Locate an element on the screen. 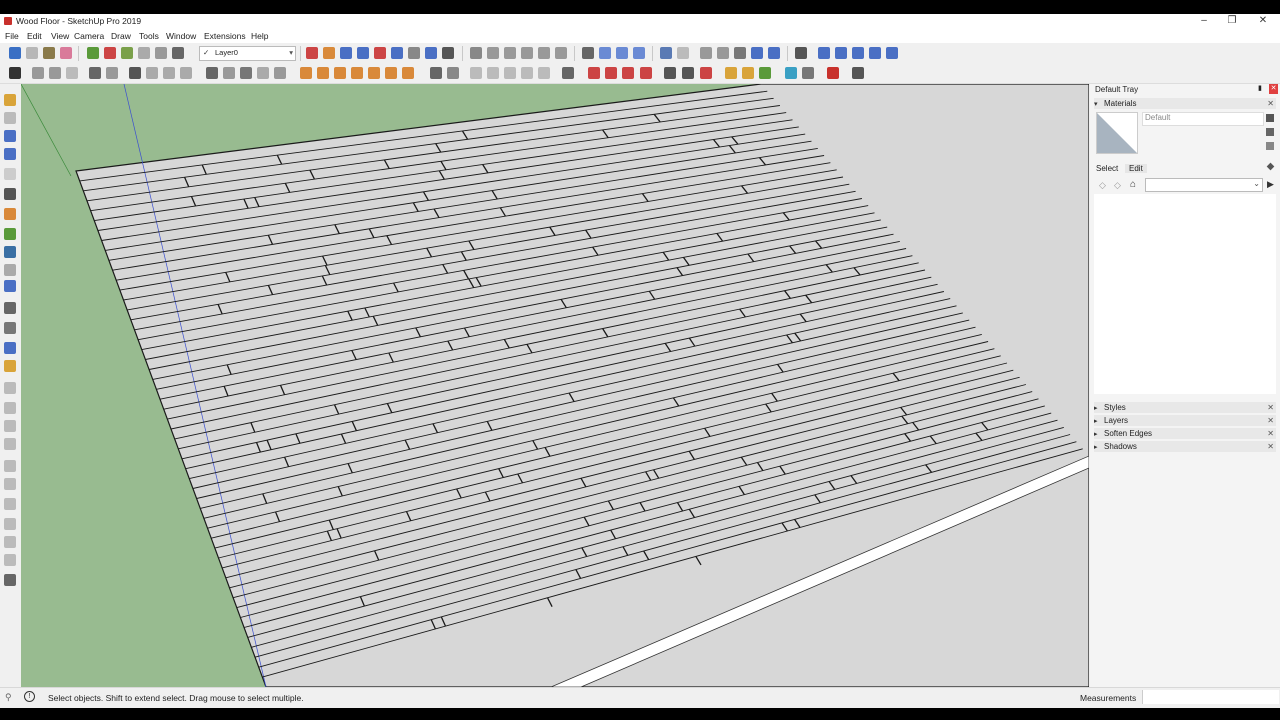 The height and width of the screenshot is (720, 1280). intersect-icon is located at coordinates (169, 73).